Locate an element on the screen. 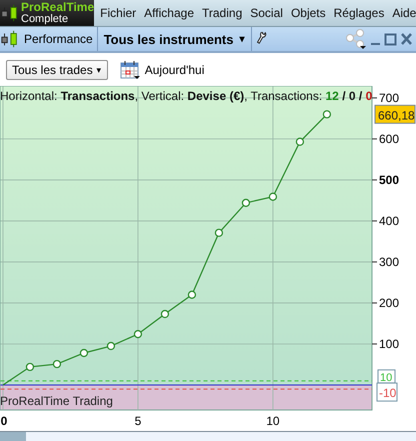  y-axis-label: 700 is located at coordinates (386, 97).